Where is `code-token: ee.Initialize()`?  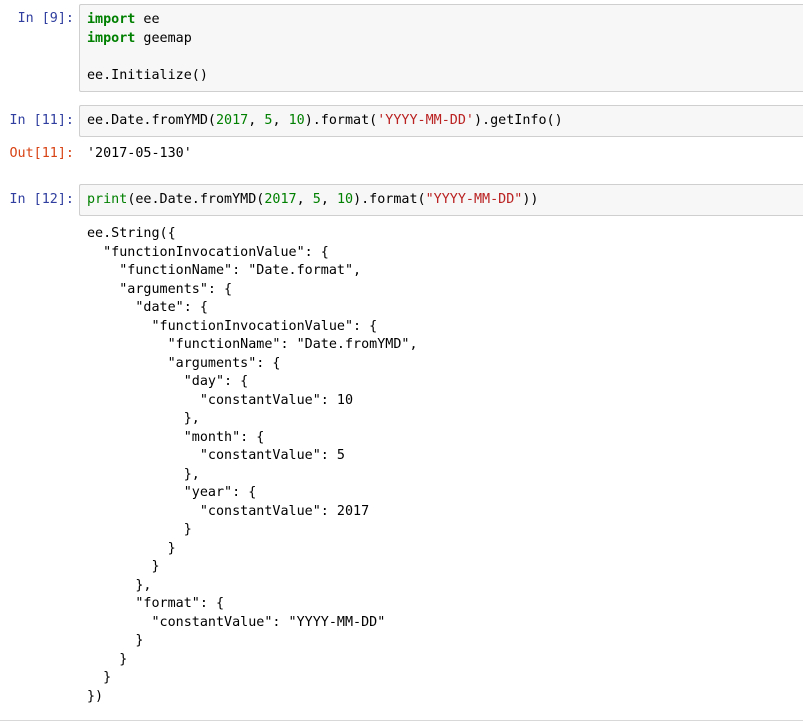
code-token: ee.Initialize() is located at coordinates (147, 75).